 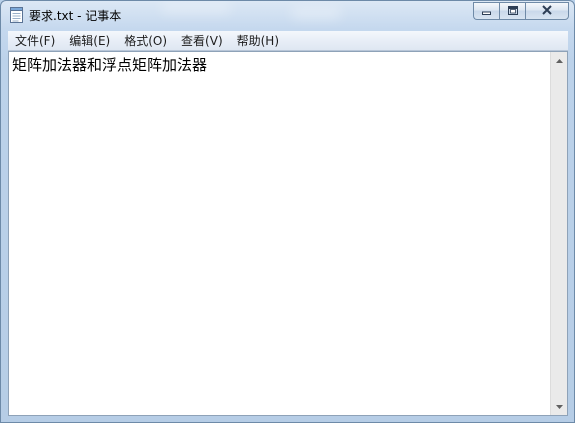 What do you see at coordinates (145, 40) in the screenshot?
I see `menu-format: 格式(O)` at bounding box center [145, 40].